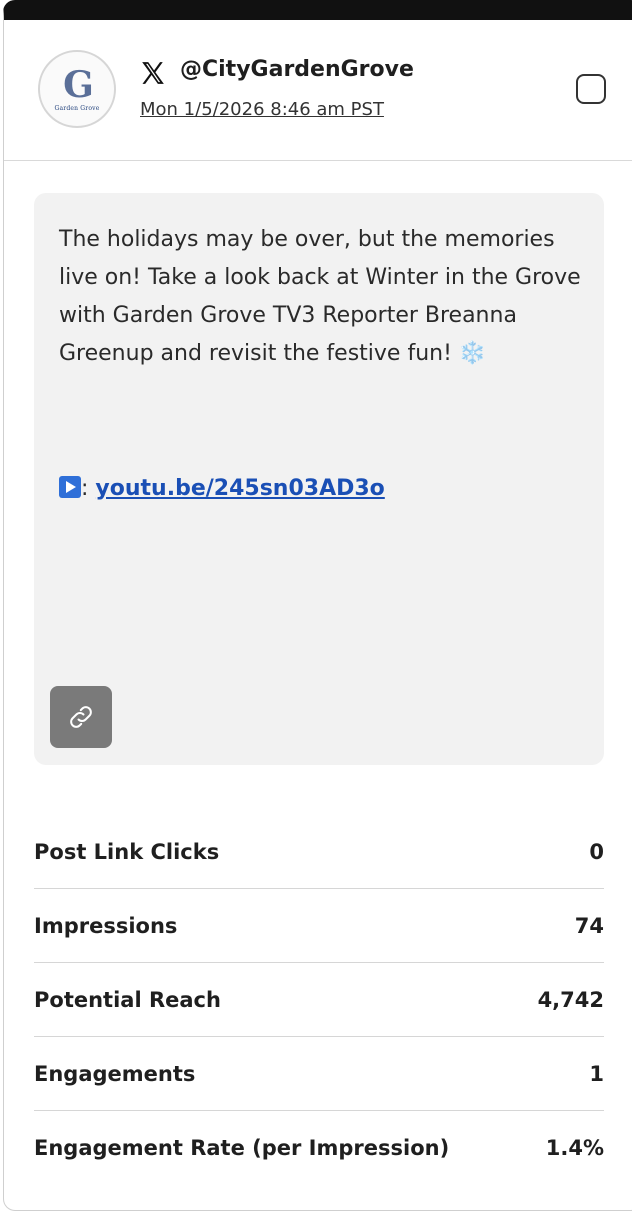 This screenshot has height=1211, width=632. What do you see at coordinates (591, 89) in the screenshot?
I see `select-post-checkbox` at bounding box center [591, 89].